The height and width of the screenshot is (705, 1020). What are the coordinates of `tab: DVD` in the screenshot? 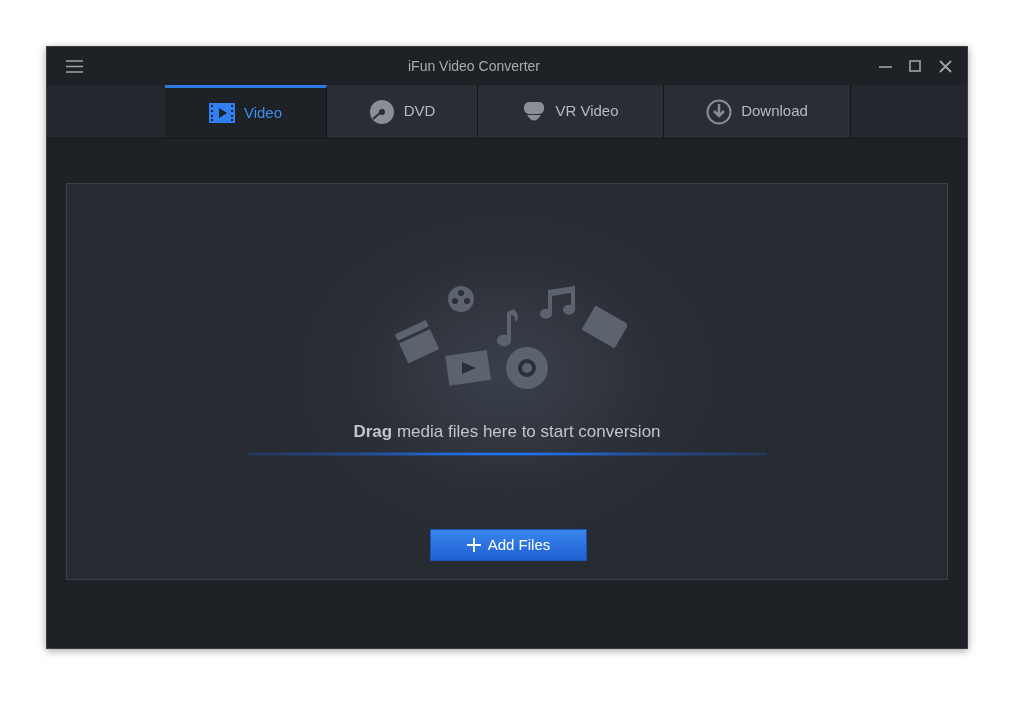 It's located at (402, 111).